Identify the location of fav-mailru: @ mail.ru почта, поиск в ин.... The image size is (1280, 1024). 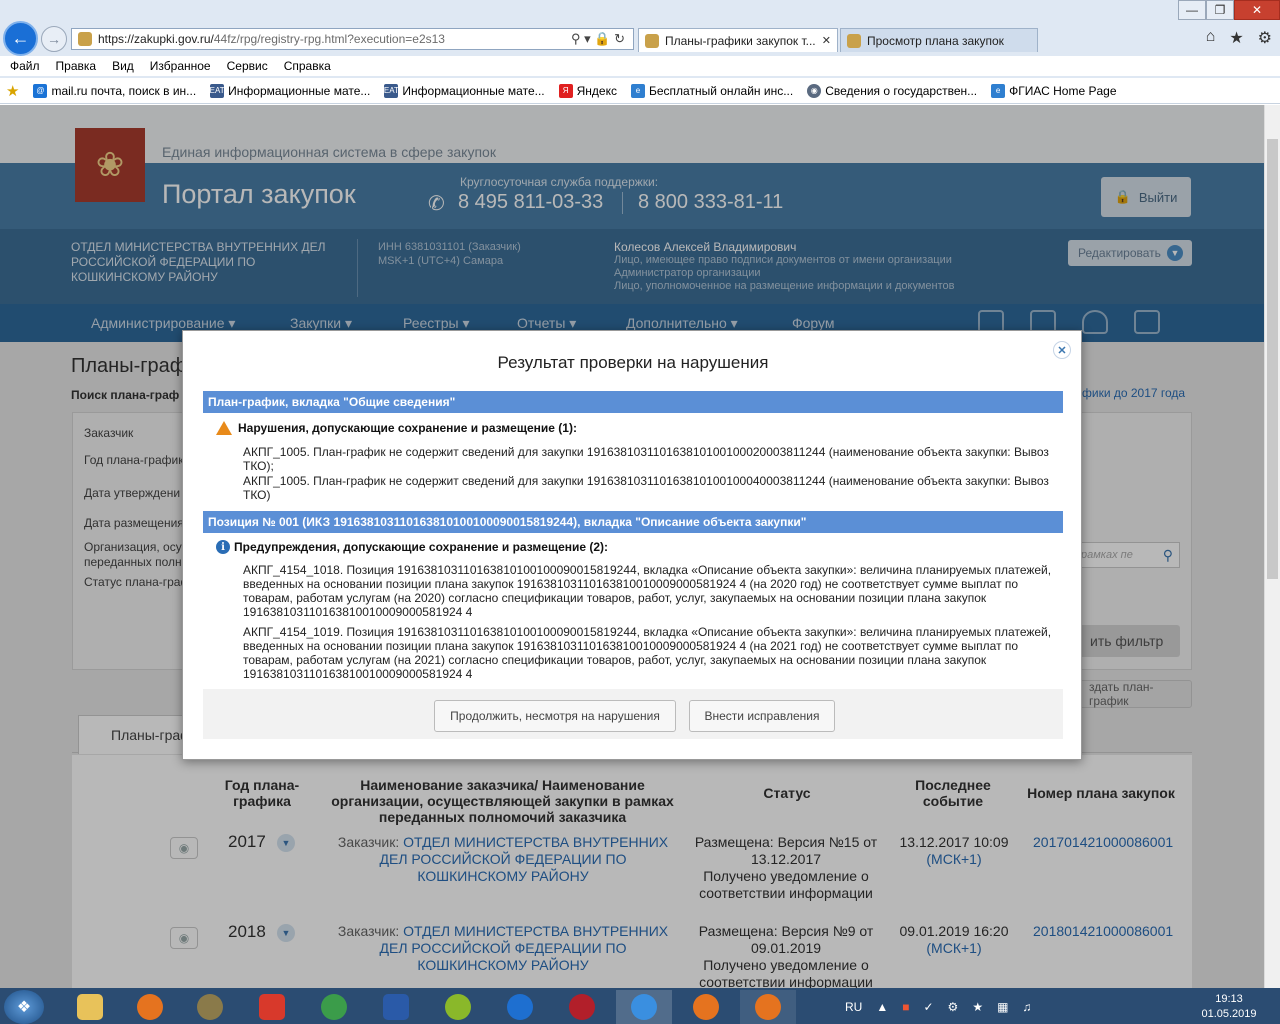
(114, 90).